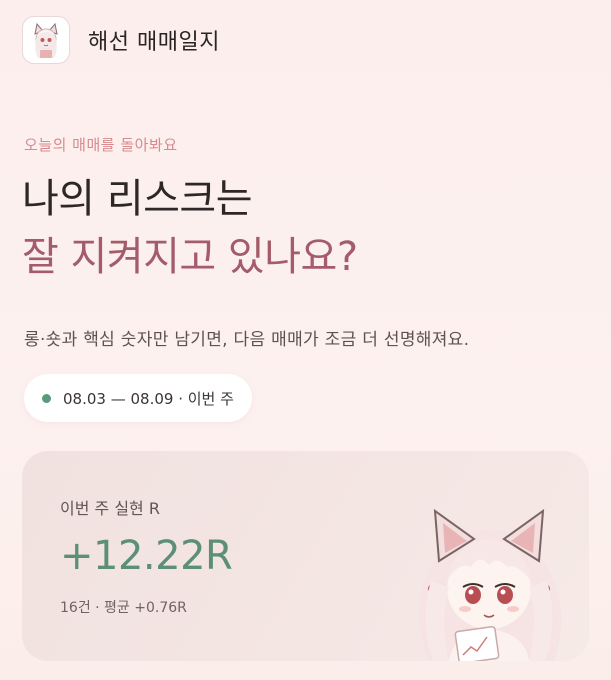 The width and height of the screenshot is (611, 680). Describe the element at coordinates (123, 608) in the screenshot. I see `summary-meta: 16건 · 평균 +0.76R` at that location.